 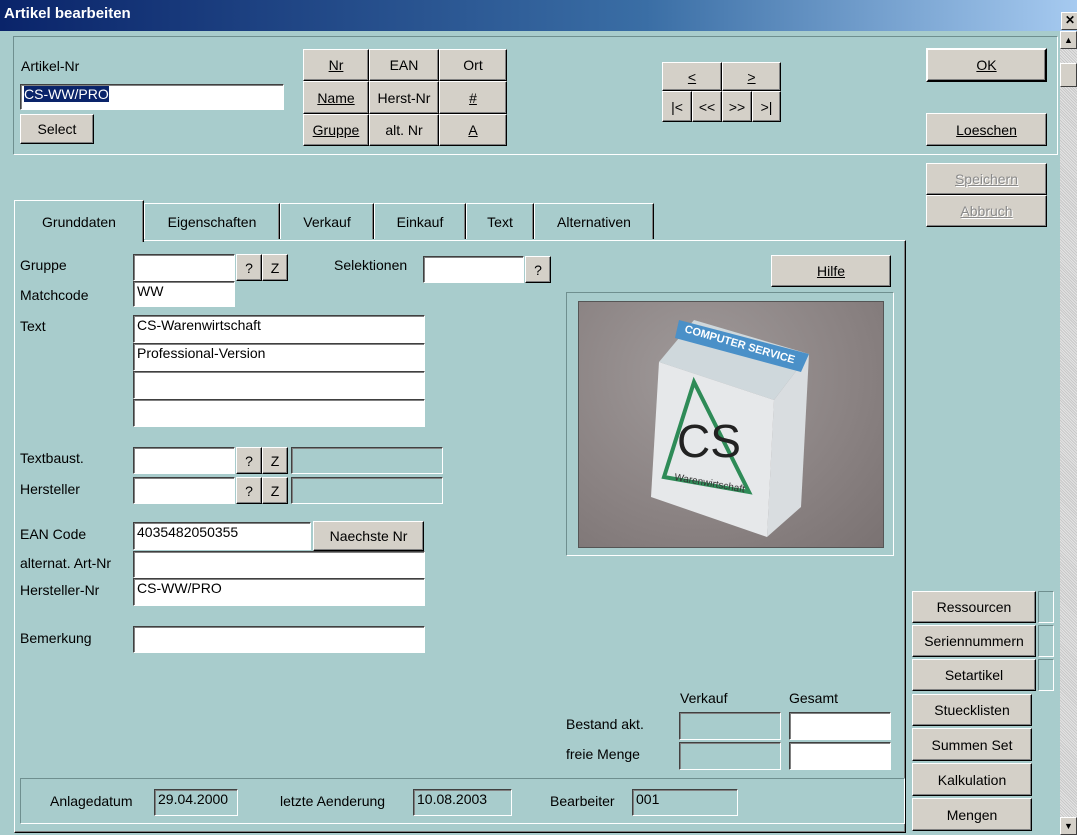 I want to click on bearbeiter-value: 001, so click(x=685, y=802).